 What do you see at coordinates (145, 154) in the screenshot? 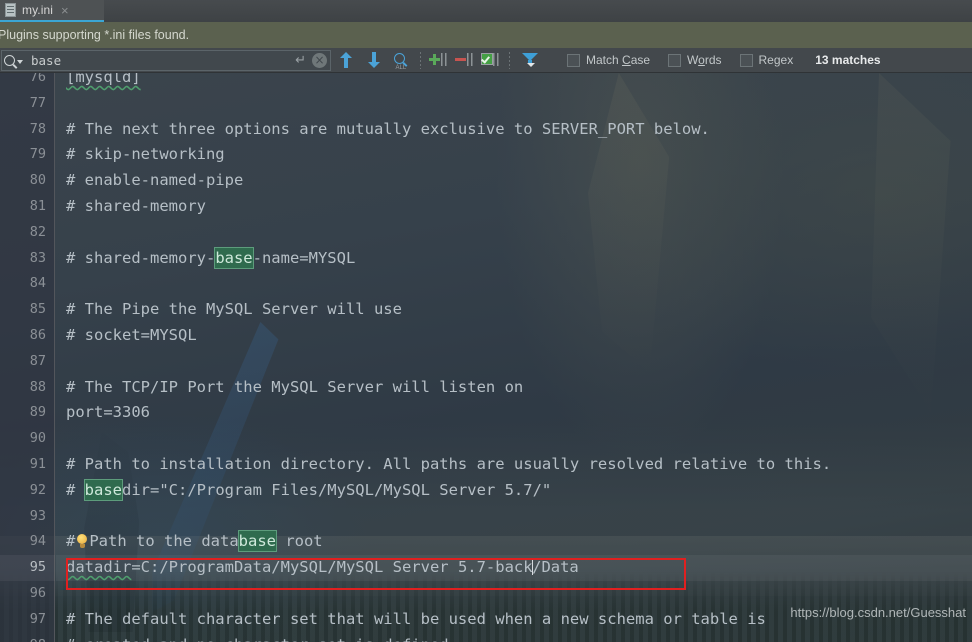
I see `code-text: # skip-networking` at bounding box center [145, 154].